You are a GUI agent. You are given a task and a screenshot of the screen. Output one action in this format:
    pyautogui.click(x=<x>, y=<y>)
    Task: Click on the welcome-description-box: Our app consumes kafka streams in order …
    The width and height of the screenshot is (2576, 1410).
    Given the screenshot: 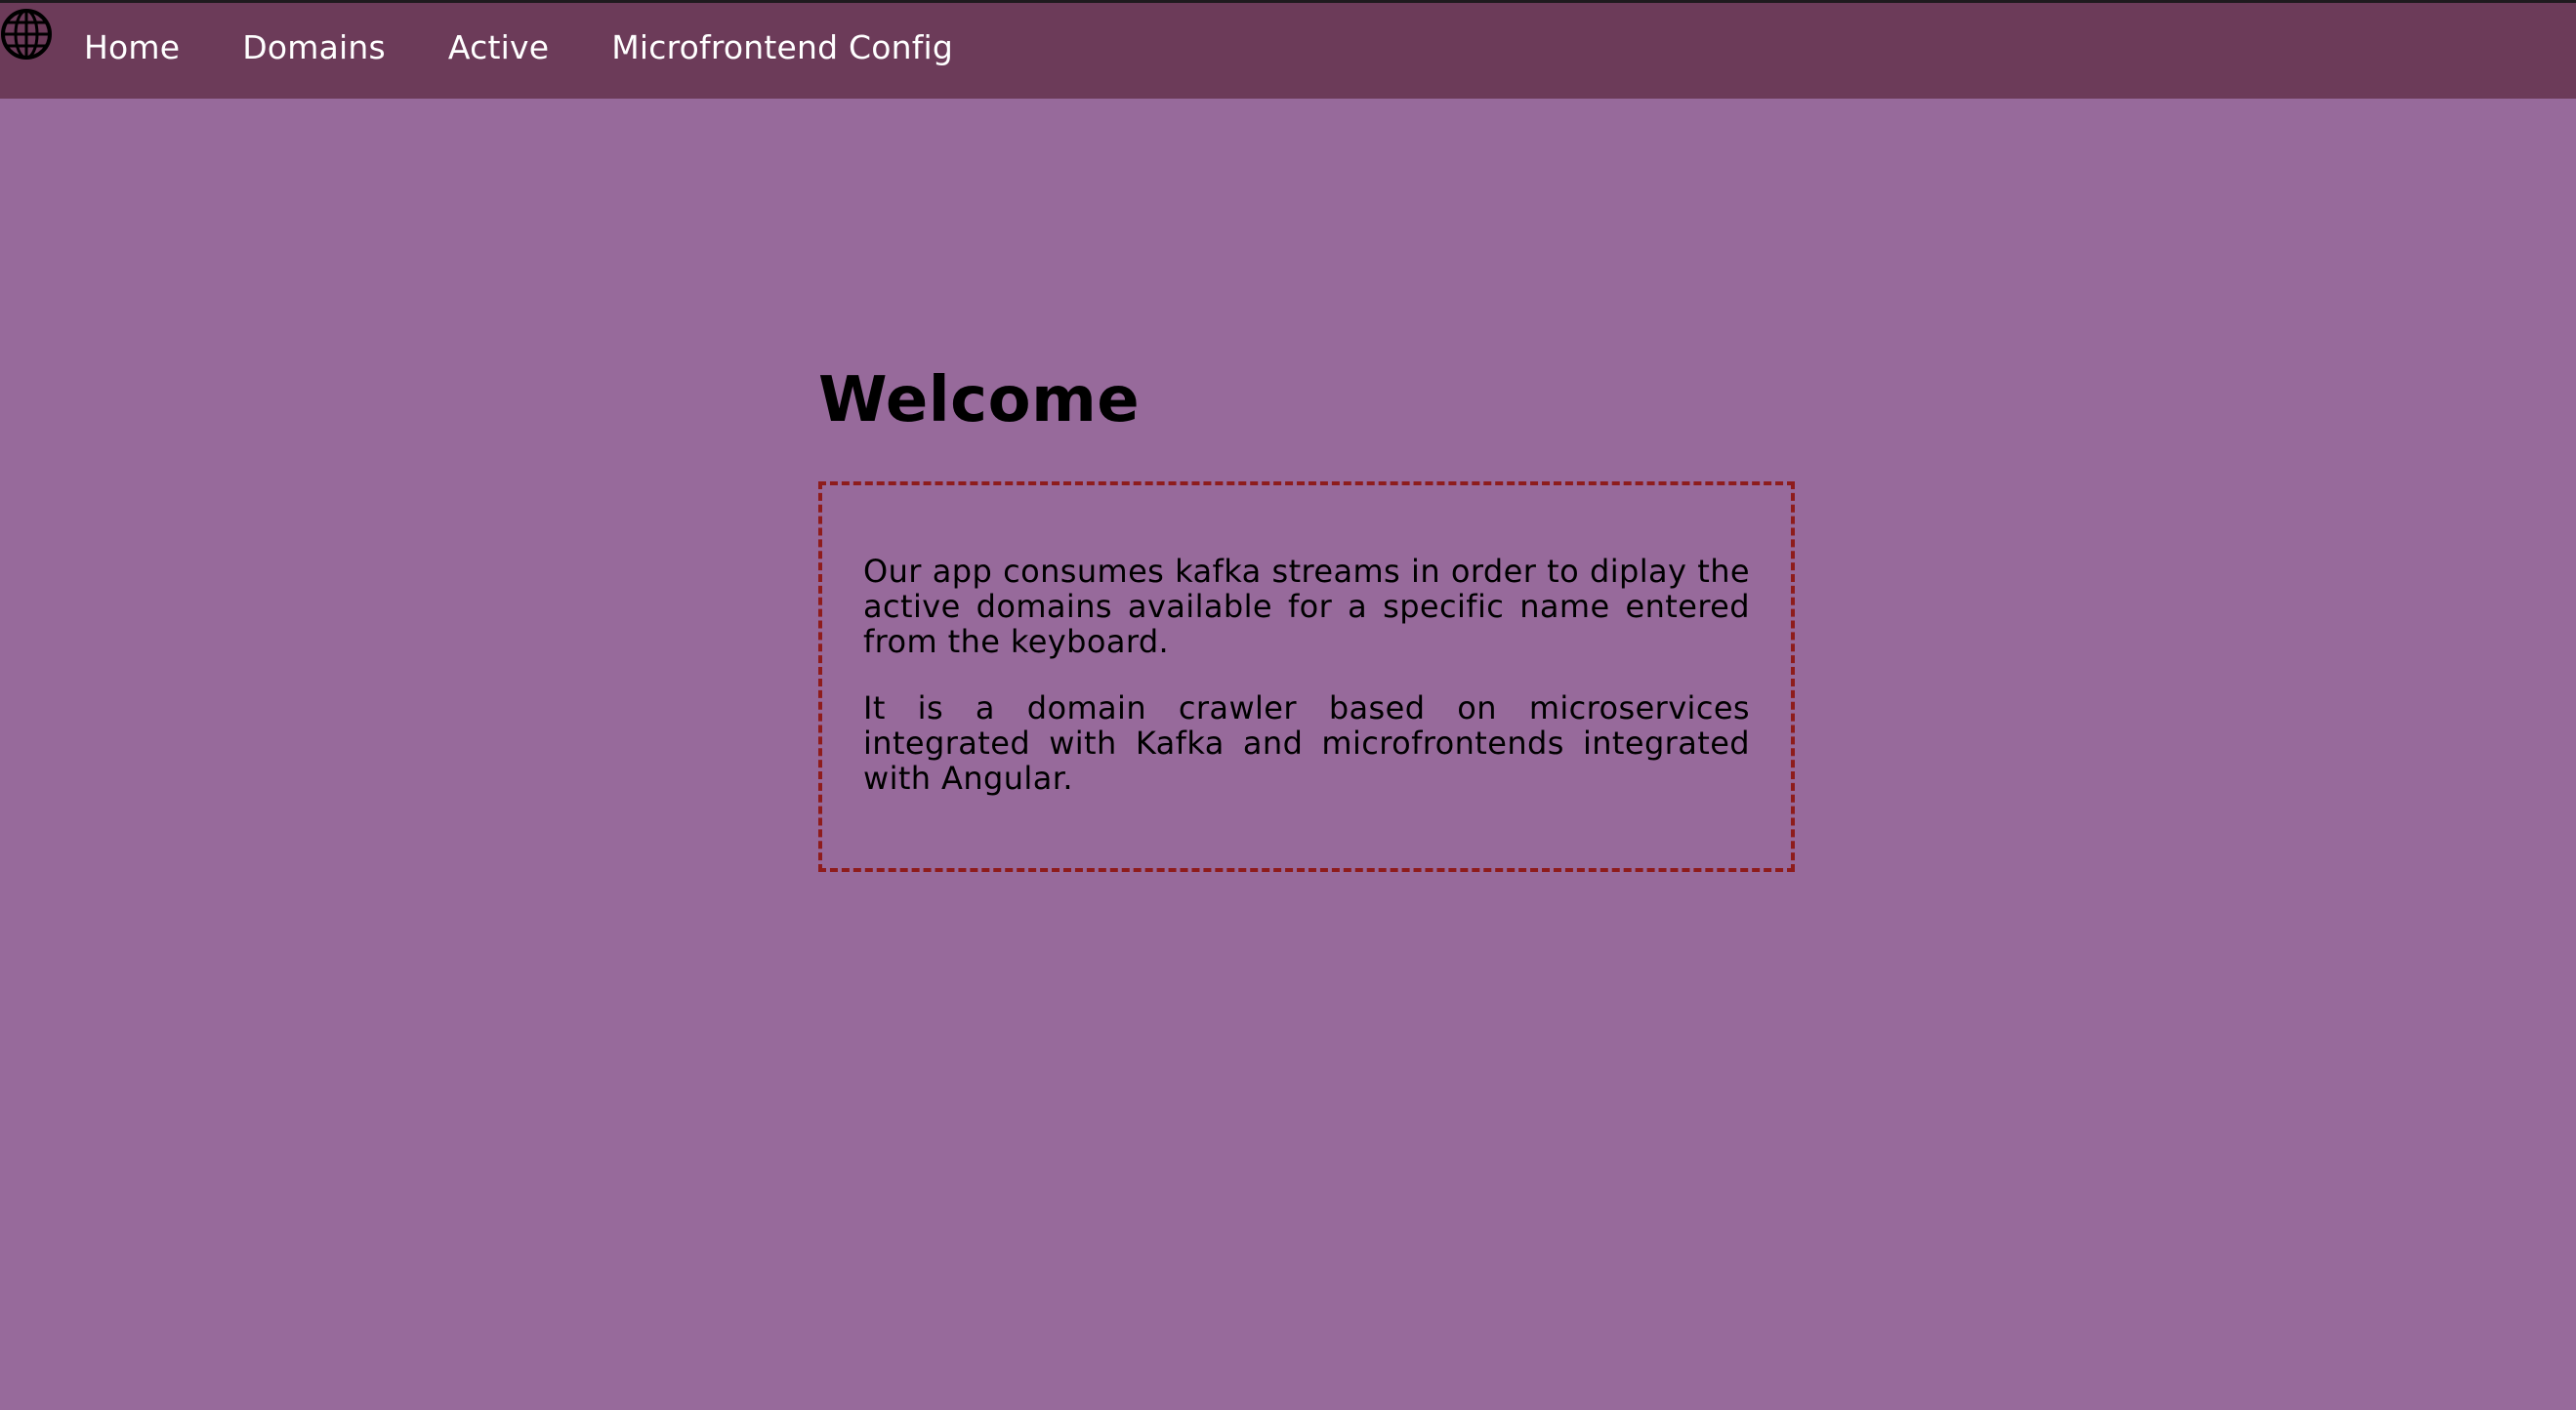 What is the action you would take?
    pyautogui.click(x=1306, y=676)
    